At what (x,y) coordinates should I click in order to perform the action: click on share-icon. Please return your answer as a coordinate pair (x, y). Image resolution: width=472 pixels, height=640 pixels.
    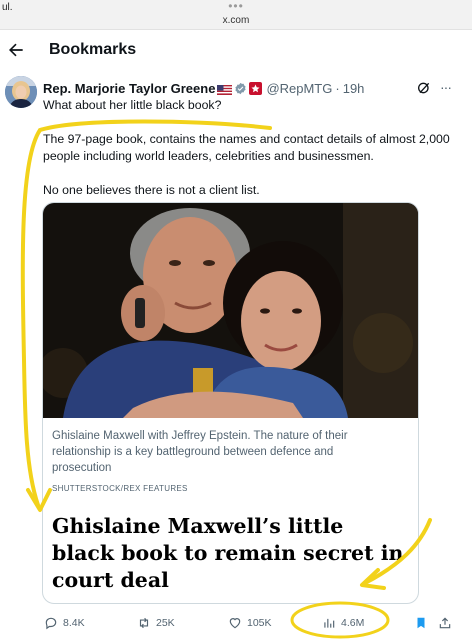
    Looking at the image, I should click on (445, 623).